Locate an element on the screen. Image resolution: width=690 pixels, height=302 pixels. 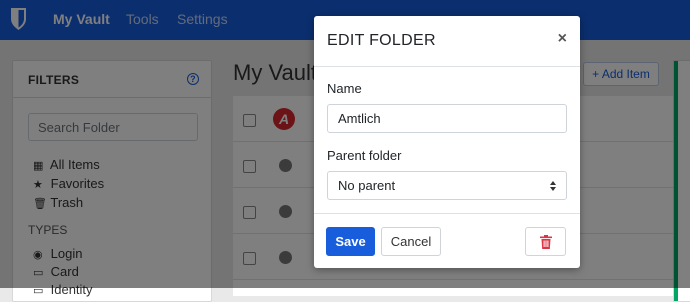
modal-footer: Save Cancel is located at coordinates (447, 241).